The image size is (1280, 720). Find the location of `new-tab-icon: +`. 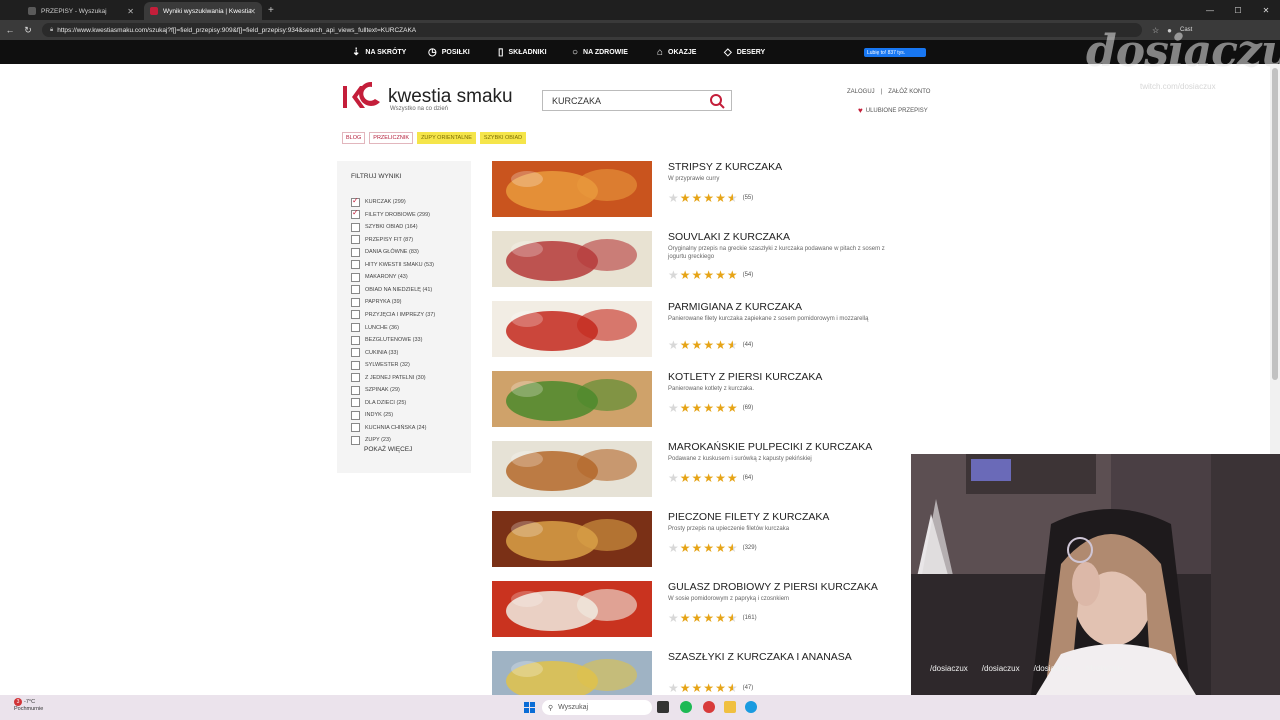

new-tab-icon: + is located at coordinates (271, 10).